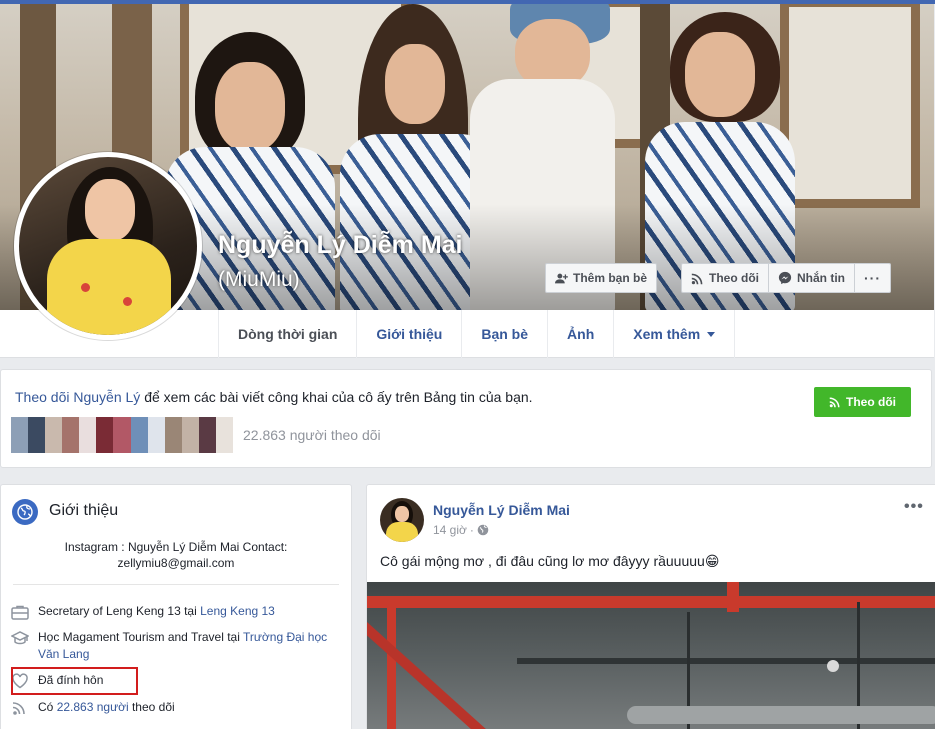 Image resolution: width=935 pixels, height=729 pixels. I want to click on graduation-cap-icon, so click(20, 638).